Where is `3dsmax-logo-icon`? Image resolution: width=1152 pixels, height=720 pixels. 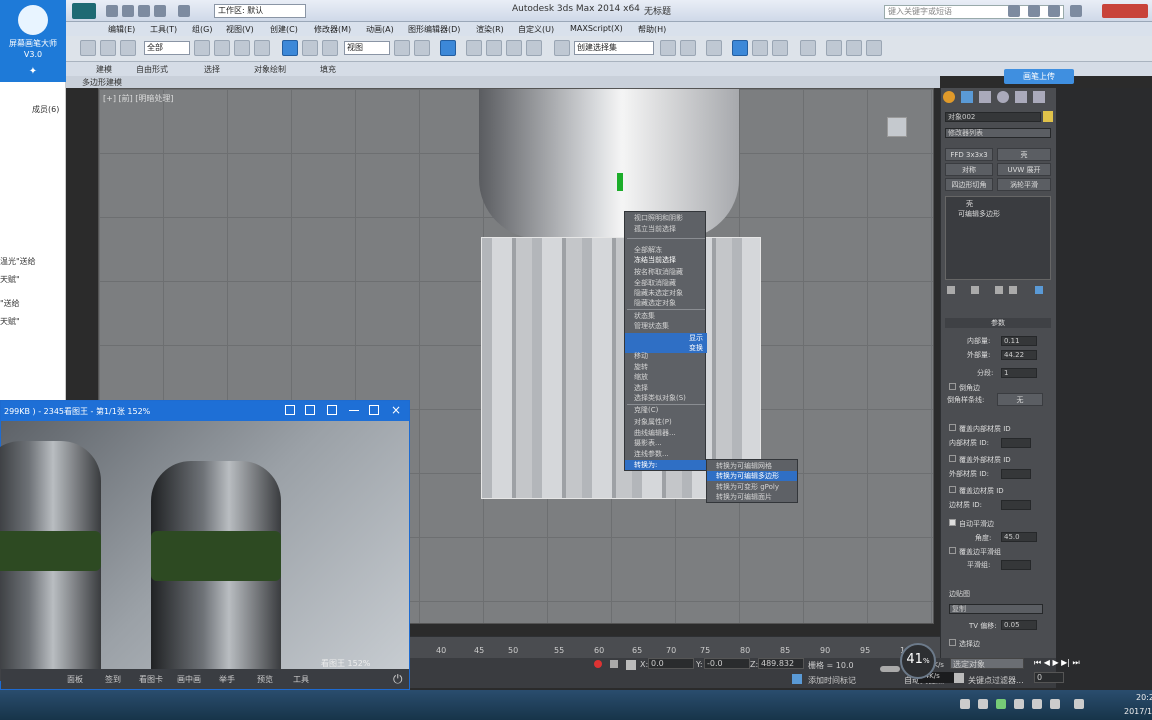
3dsmax-logo-icon is located at coordinates (84, 11).